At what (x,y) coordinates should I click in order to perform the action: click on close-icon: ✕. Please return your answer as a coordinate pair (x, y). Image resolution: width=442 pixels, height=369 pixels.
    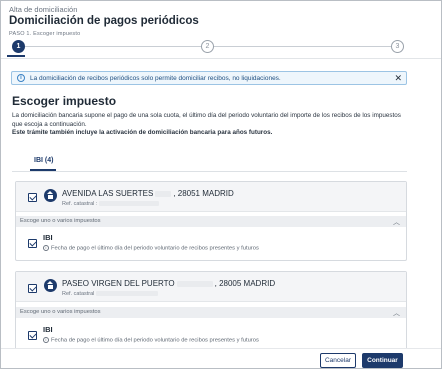
    Looking at the image, I should click on (398, 78).